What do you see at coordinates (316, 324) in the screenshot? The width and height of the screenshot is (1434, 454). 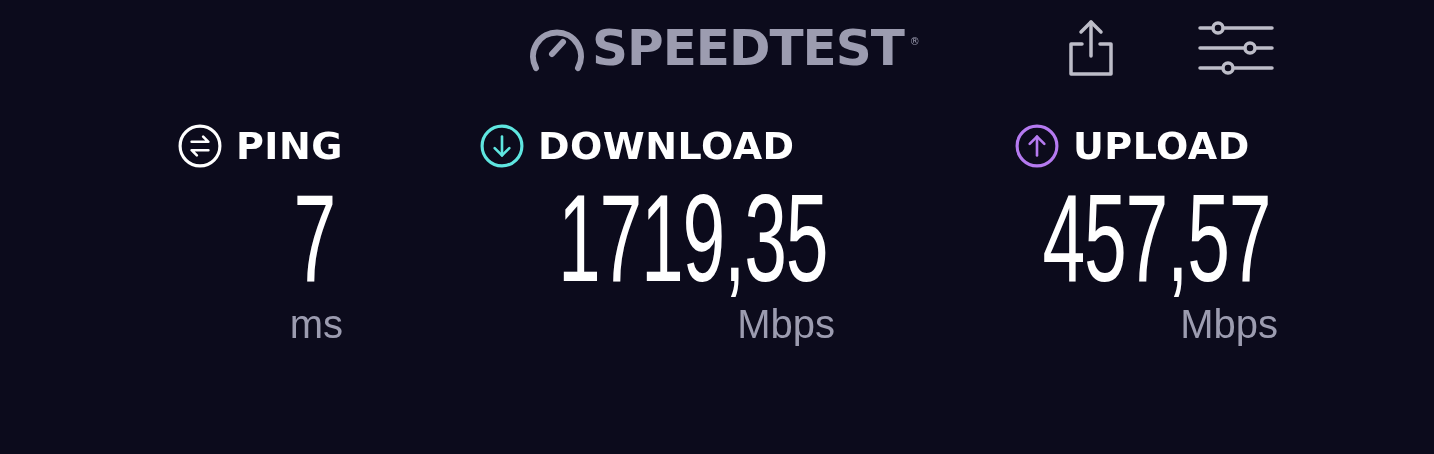 I see `metric-unit: ms` at bounding box center [316, 324].